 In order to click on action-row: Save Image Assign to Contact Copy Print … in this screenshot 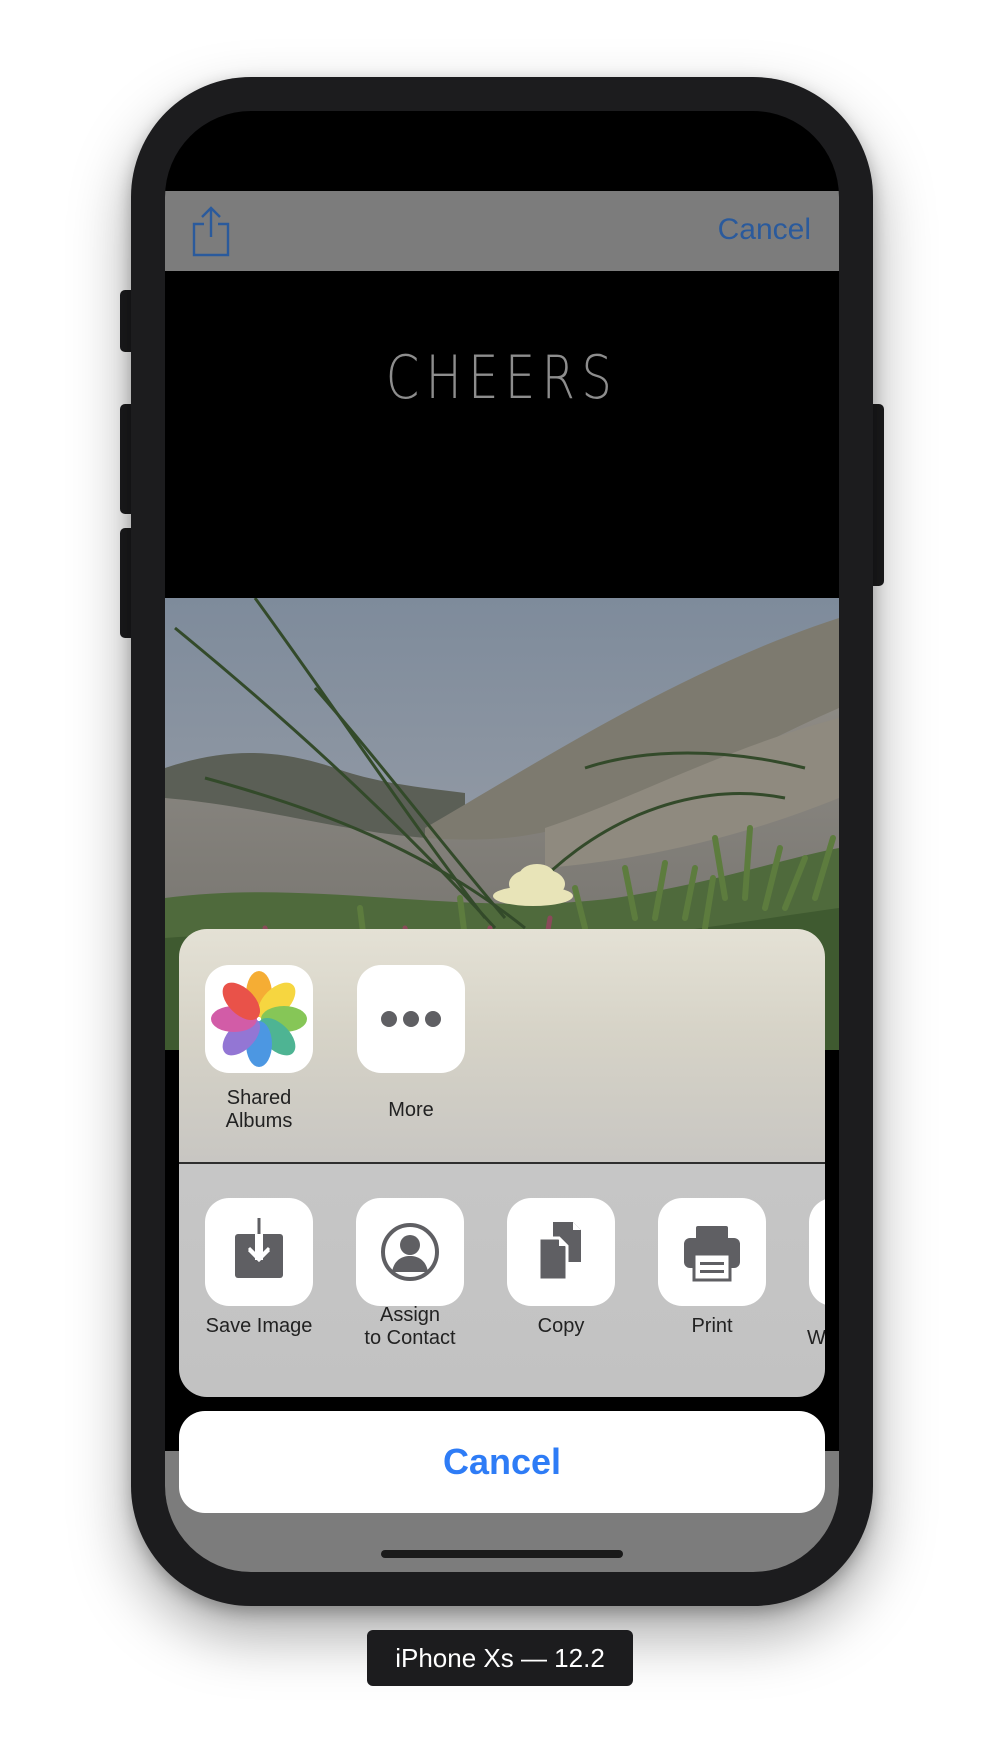, I will do `click(502, 1280)`.